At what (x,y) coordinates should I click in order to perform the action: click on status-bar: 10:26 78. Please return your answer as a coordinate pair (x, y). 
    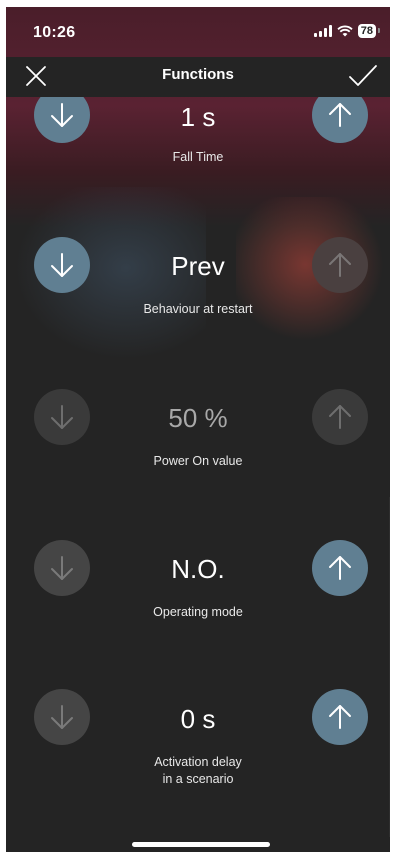
    Looking at the image, I should click on (198, 32).